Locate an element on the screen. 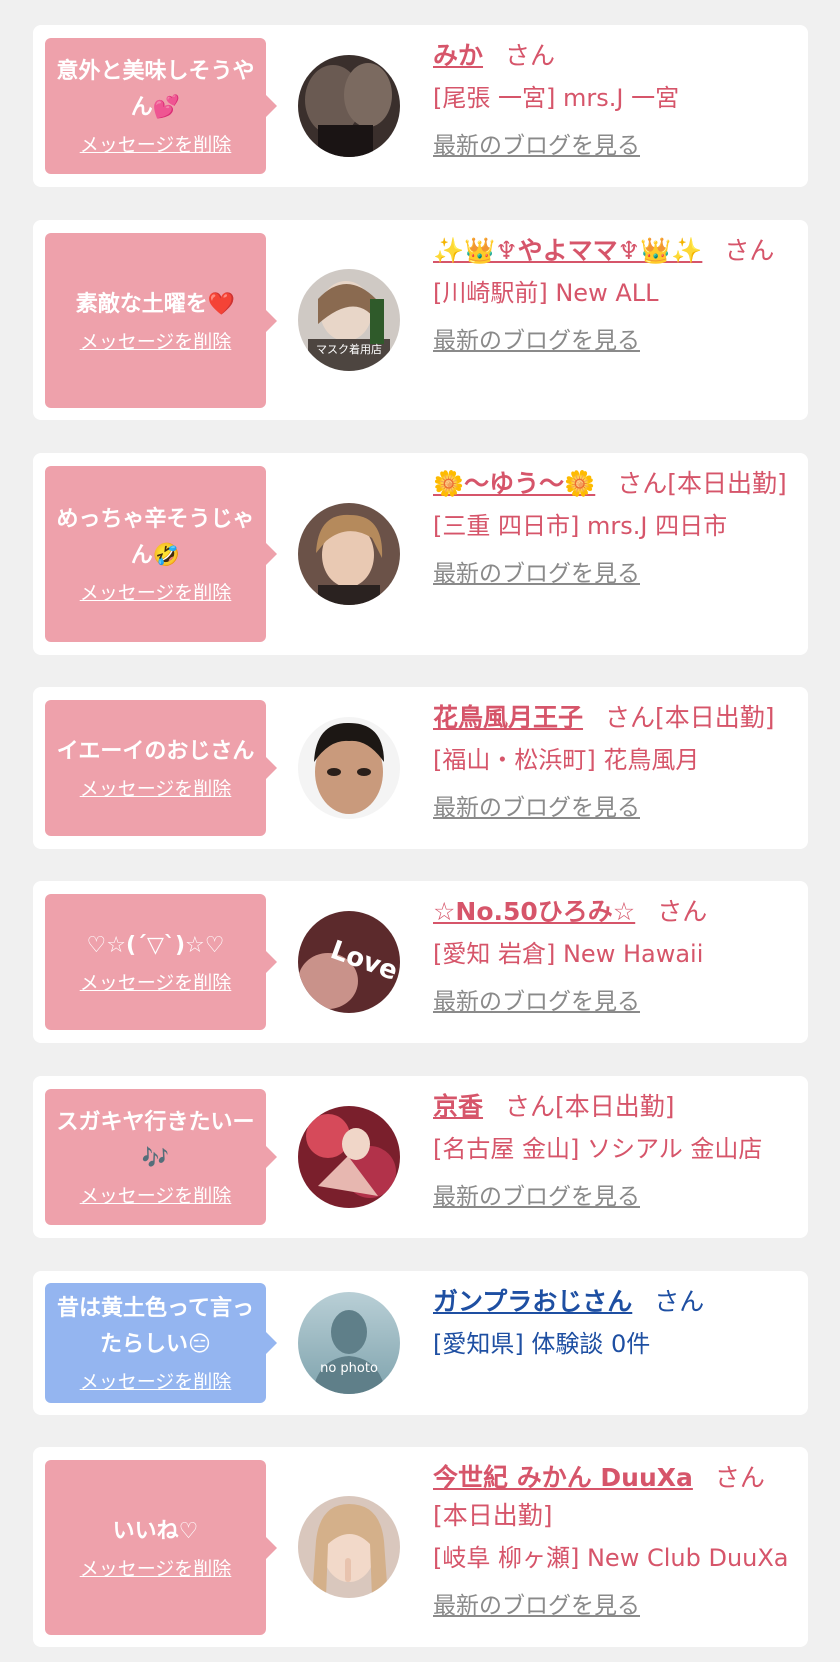 The width and height of the screenshot is (840, 1662). name-line: みか さん is located at coordinates (611, 56).